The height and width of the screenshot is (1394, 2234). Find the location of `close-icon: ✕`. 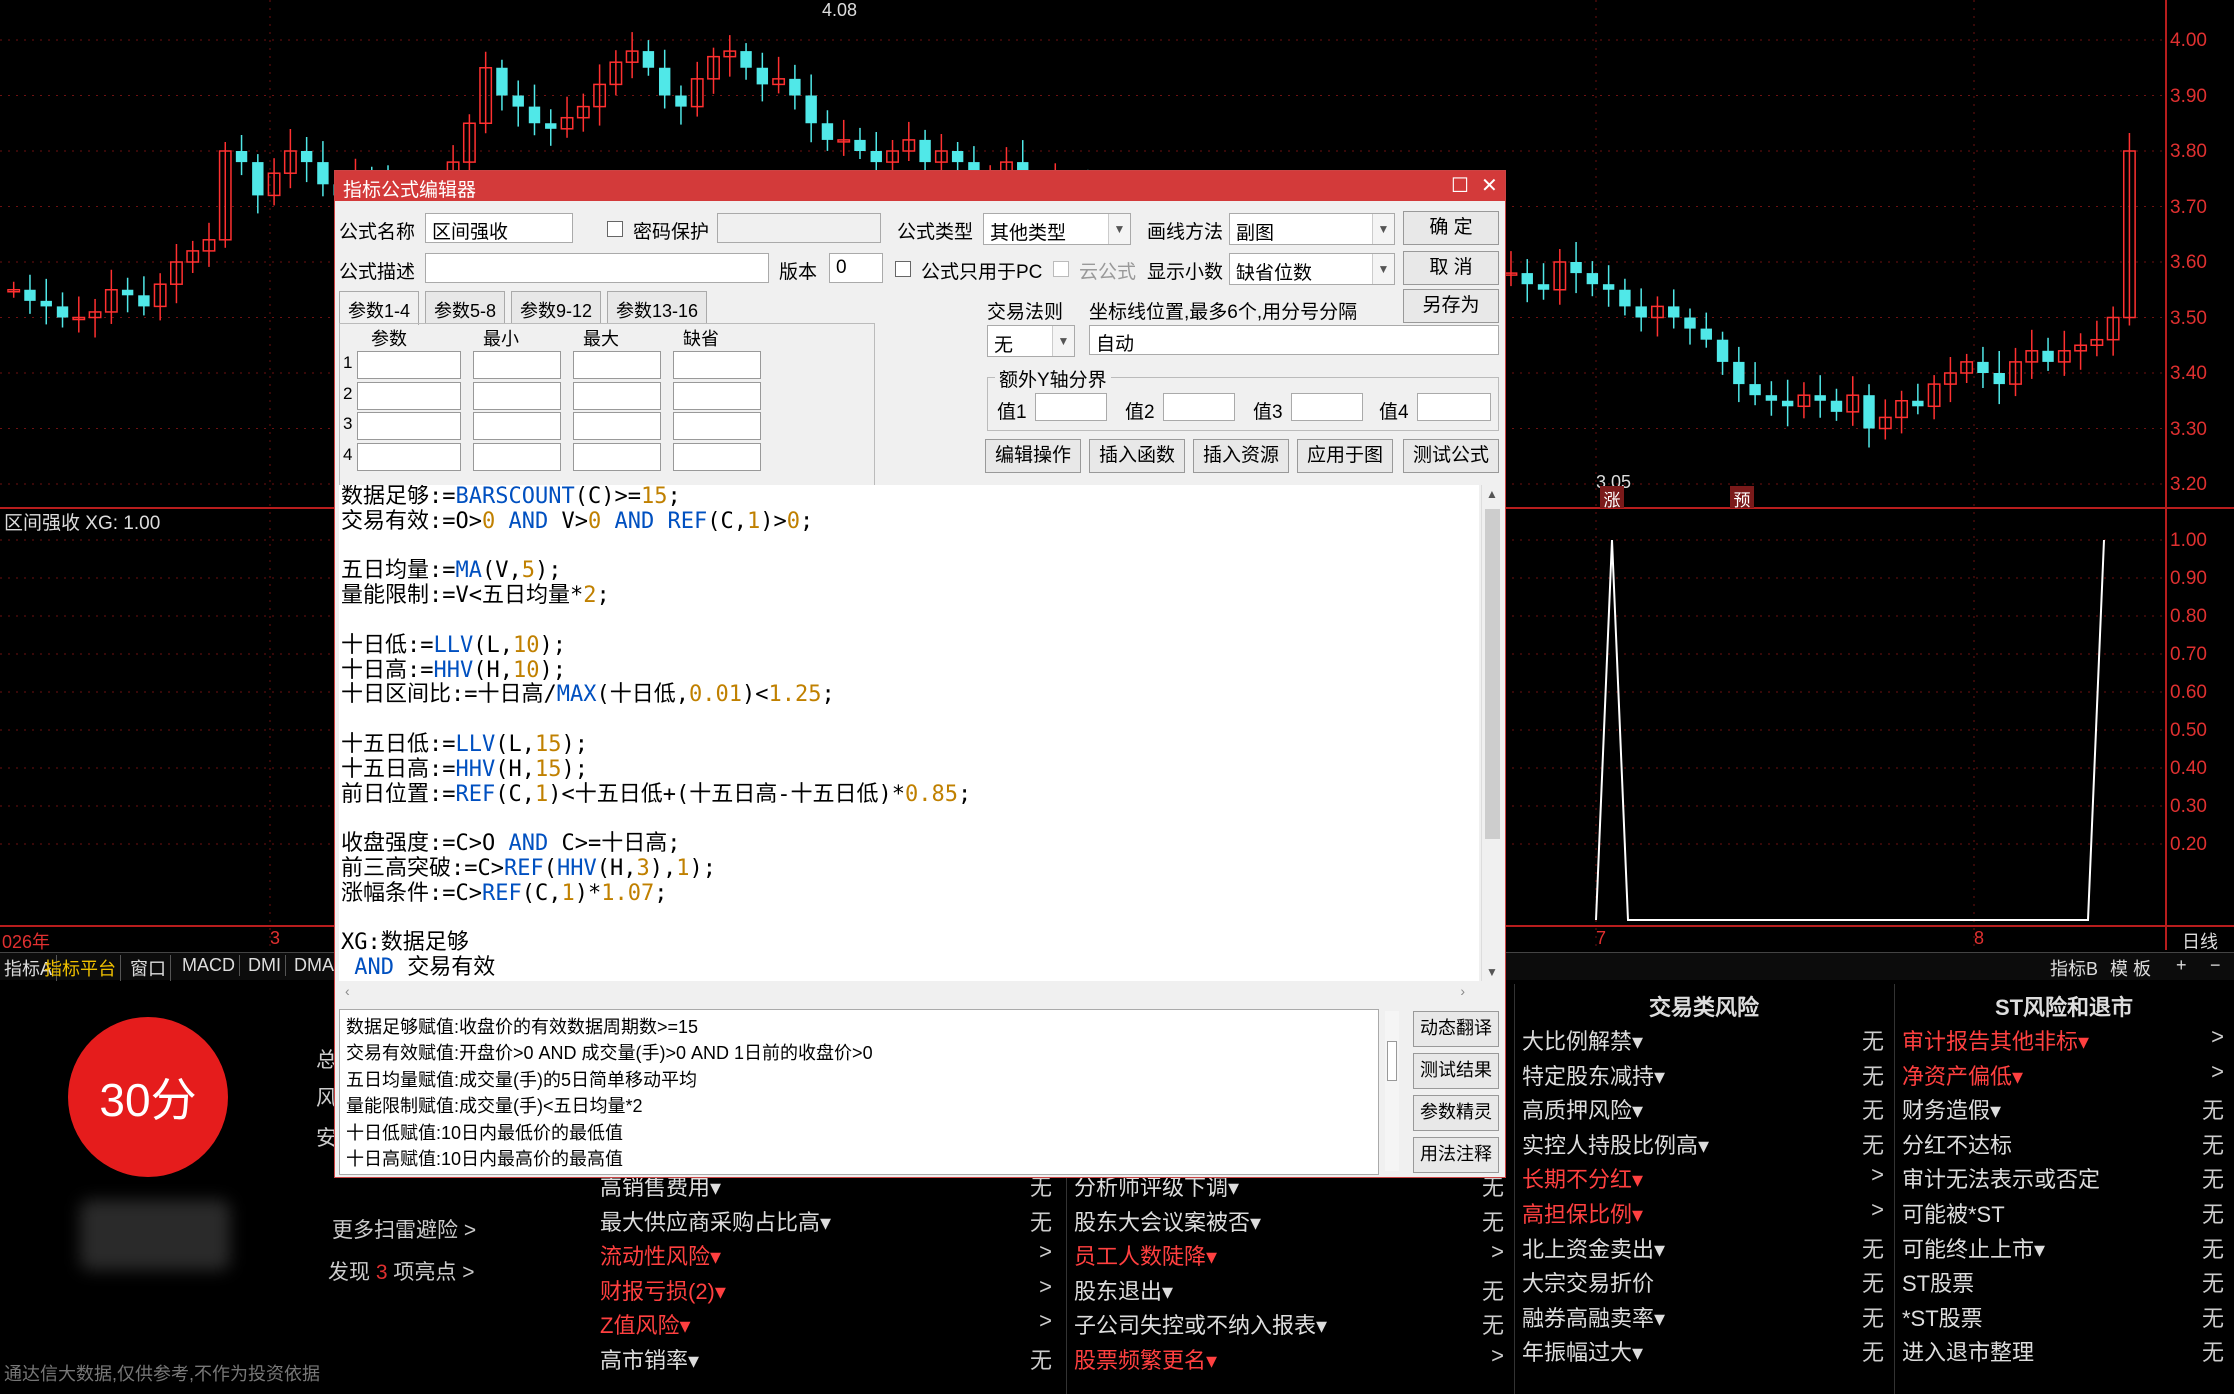

close-icon: ✕ is located at coordinates (1489, 185).